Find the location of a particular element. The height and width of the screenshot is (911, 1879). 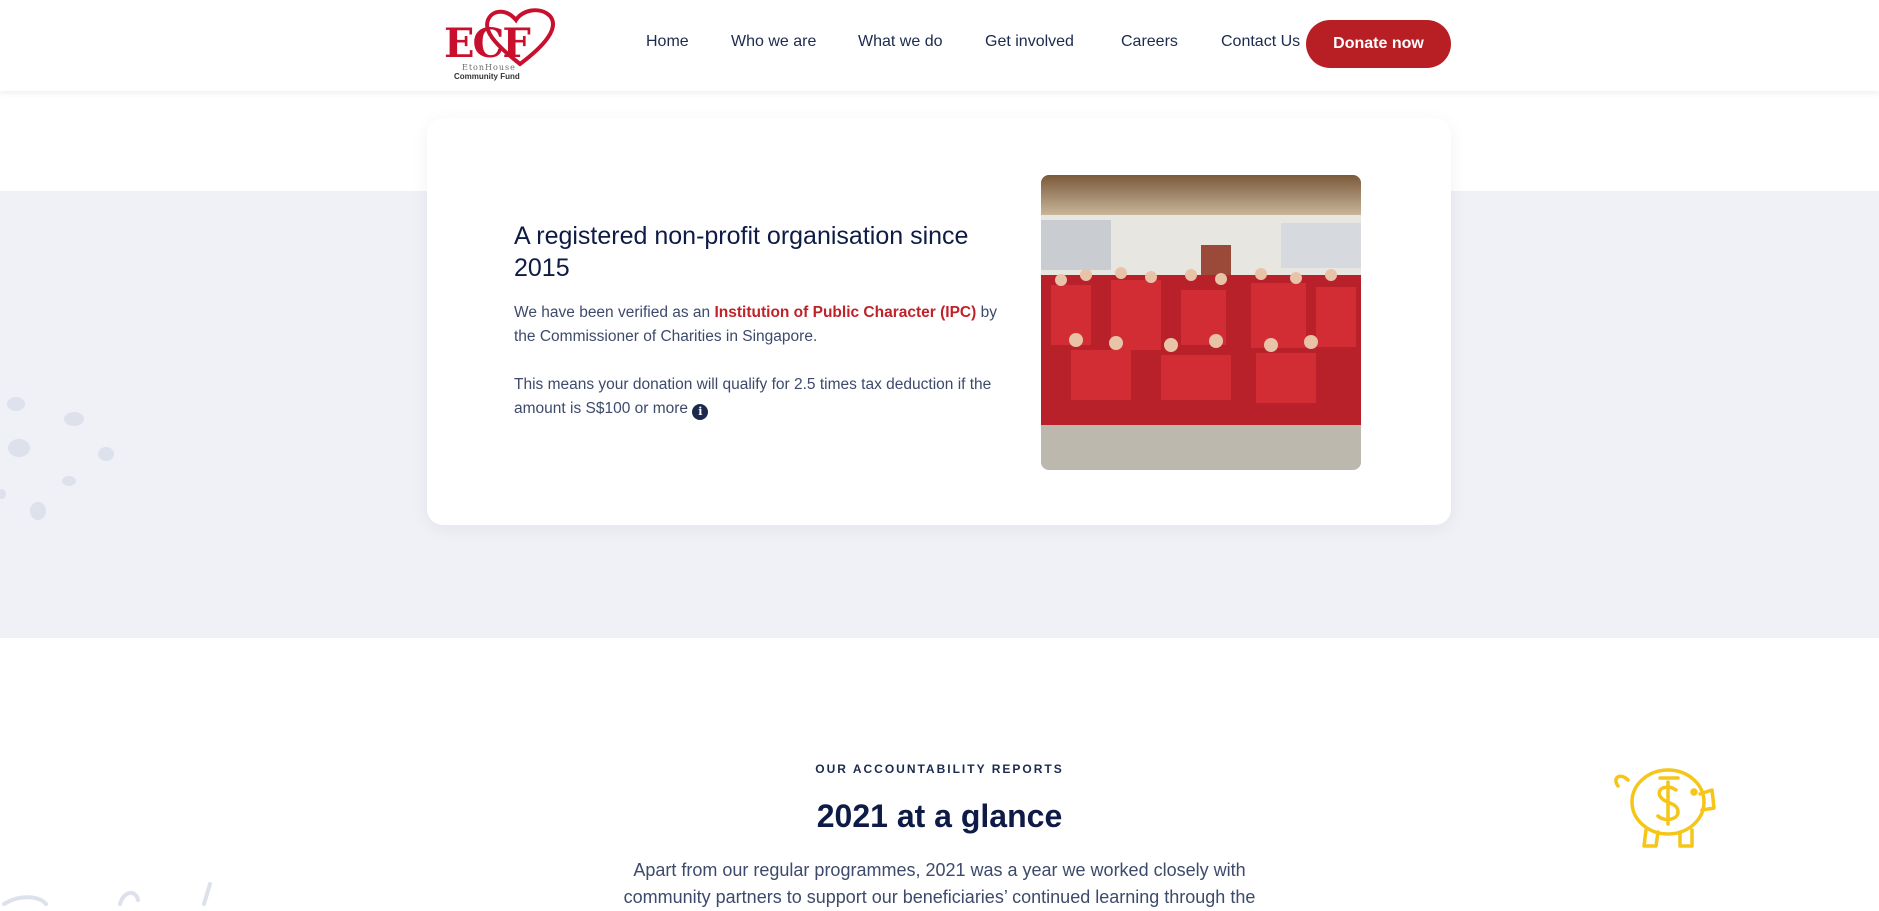

logo-line1: EtonHouse is located at coordinates (489, 67).